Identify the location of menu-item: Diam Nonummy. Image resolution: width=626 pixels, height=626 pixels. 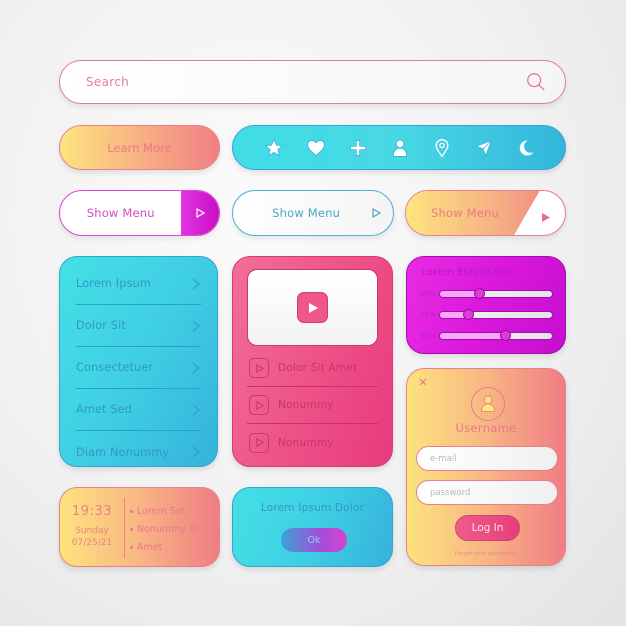
(138, 452).